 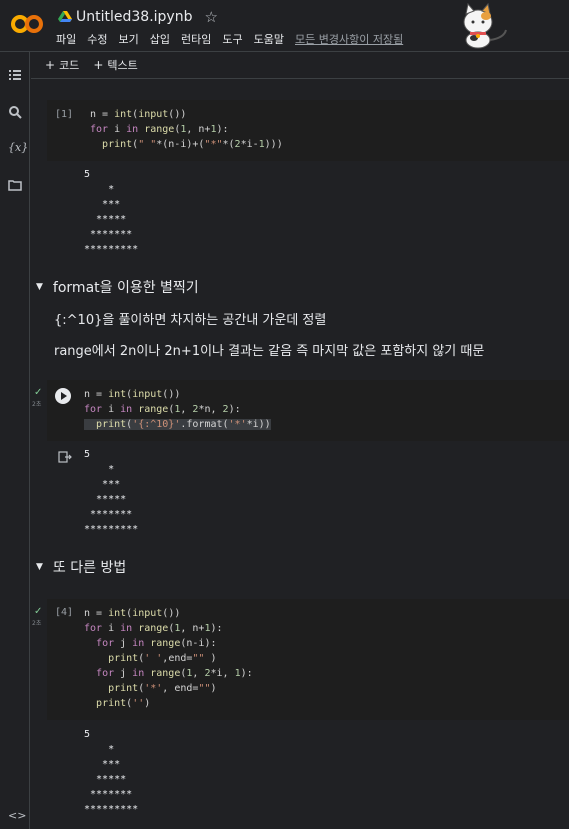 I want to click on menu-edit: 수정, so click(x=97, y=39).